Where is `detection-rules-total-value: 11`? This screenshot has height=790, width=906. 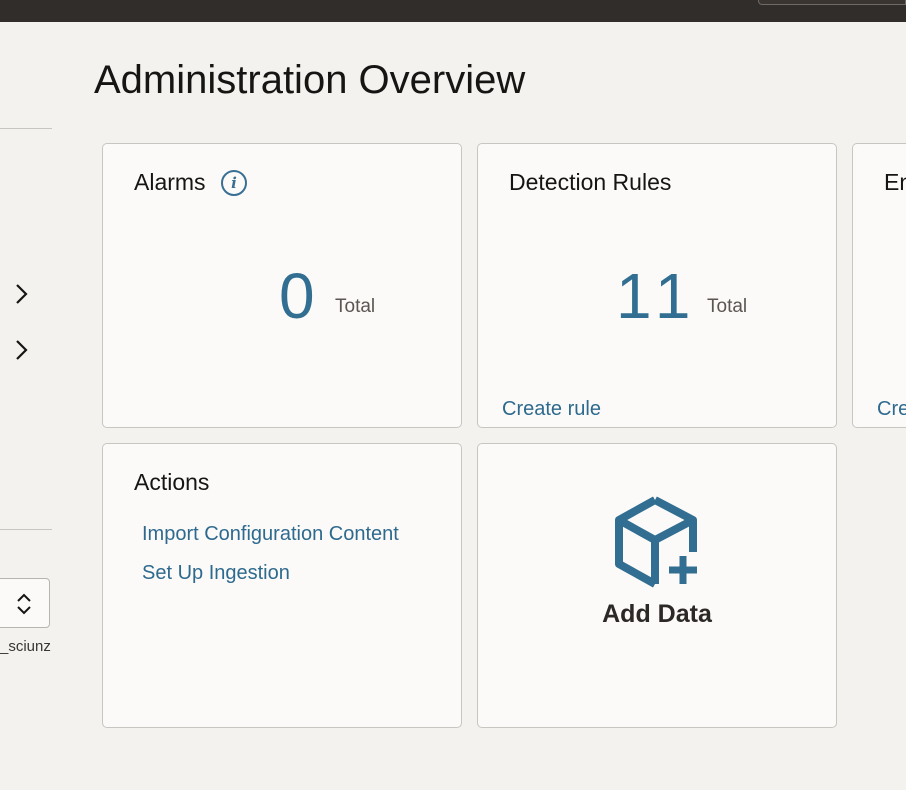
detection-rules-total-value: 11 is located at coordinates (657, 296).